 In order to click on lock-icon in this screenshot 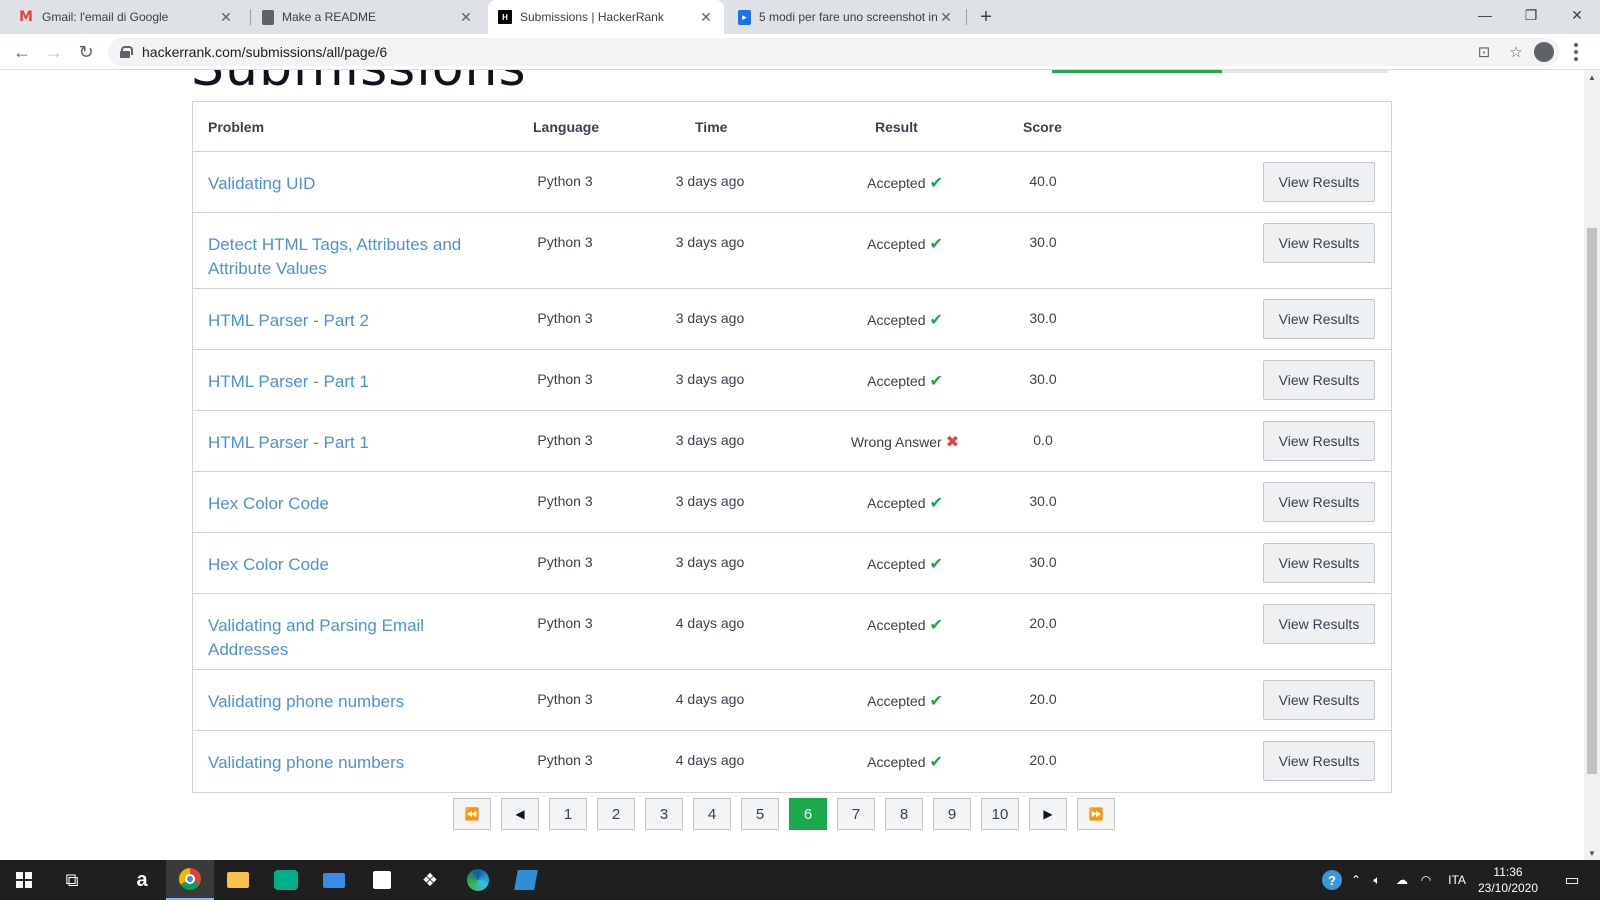, I will do `click(126, 52)`.